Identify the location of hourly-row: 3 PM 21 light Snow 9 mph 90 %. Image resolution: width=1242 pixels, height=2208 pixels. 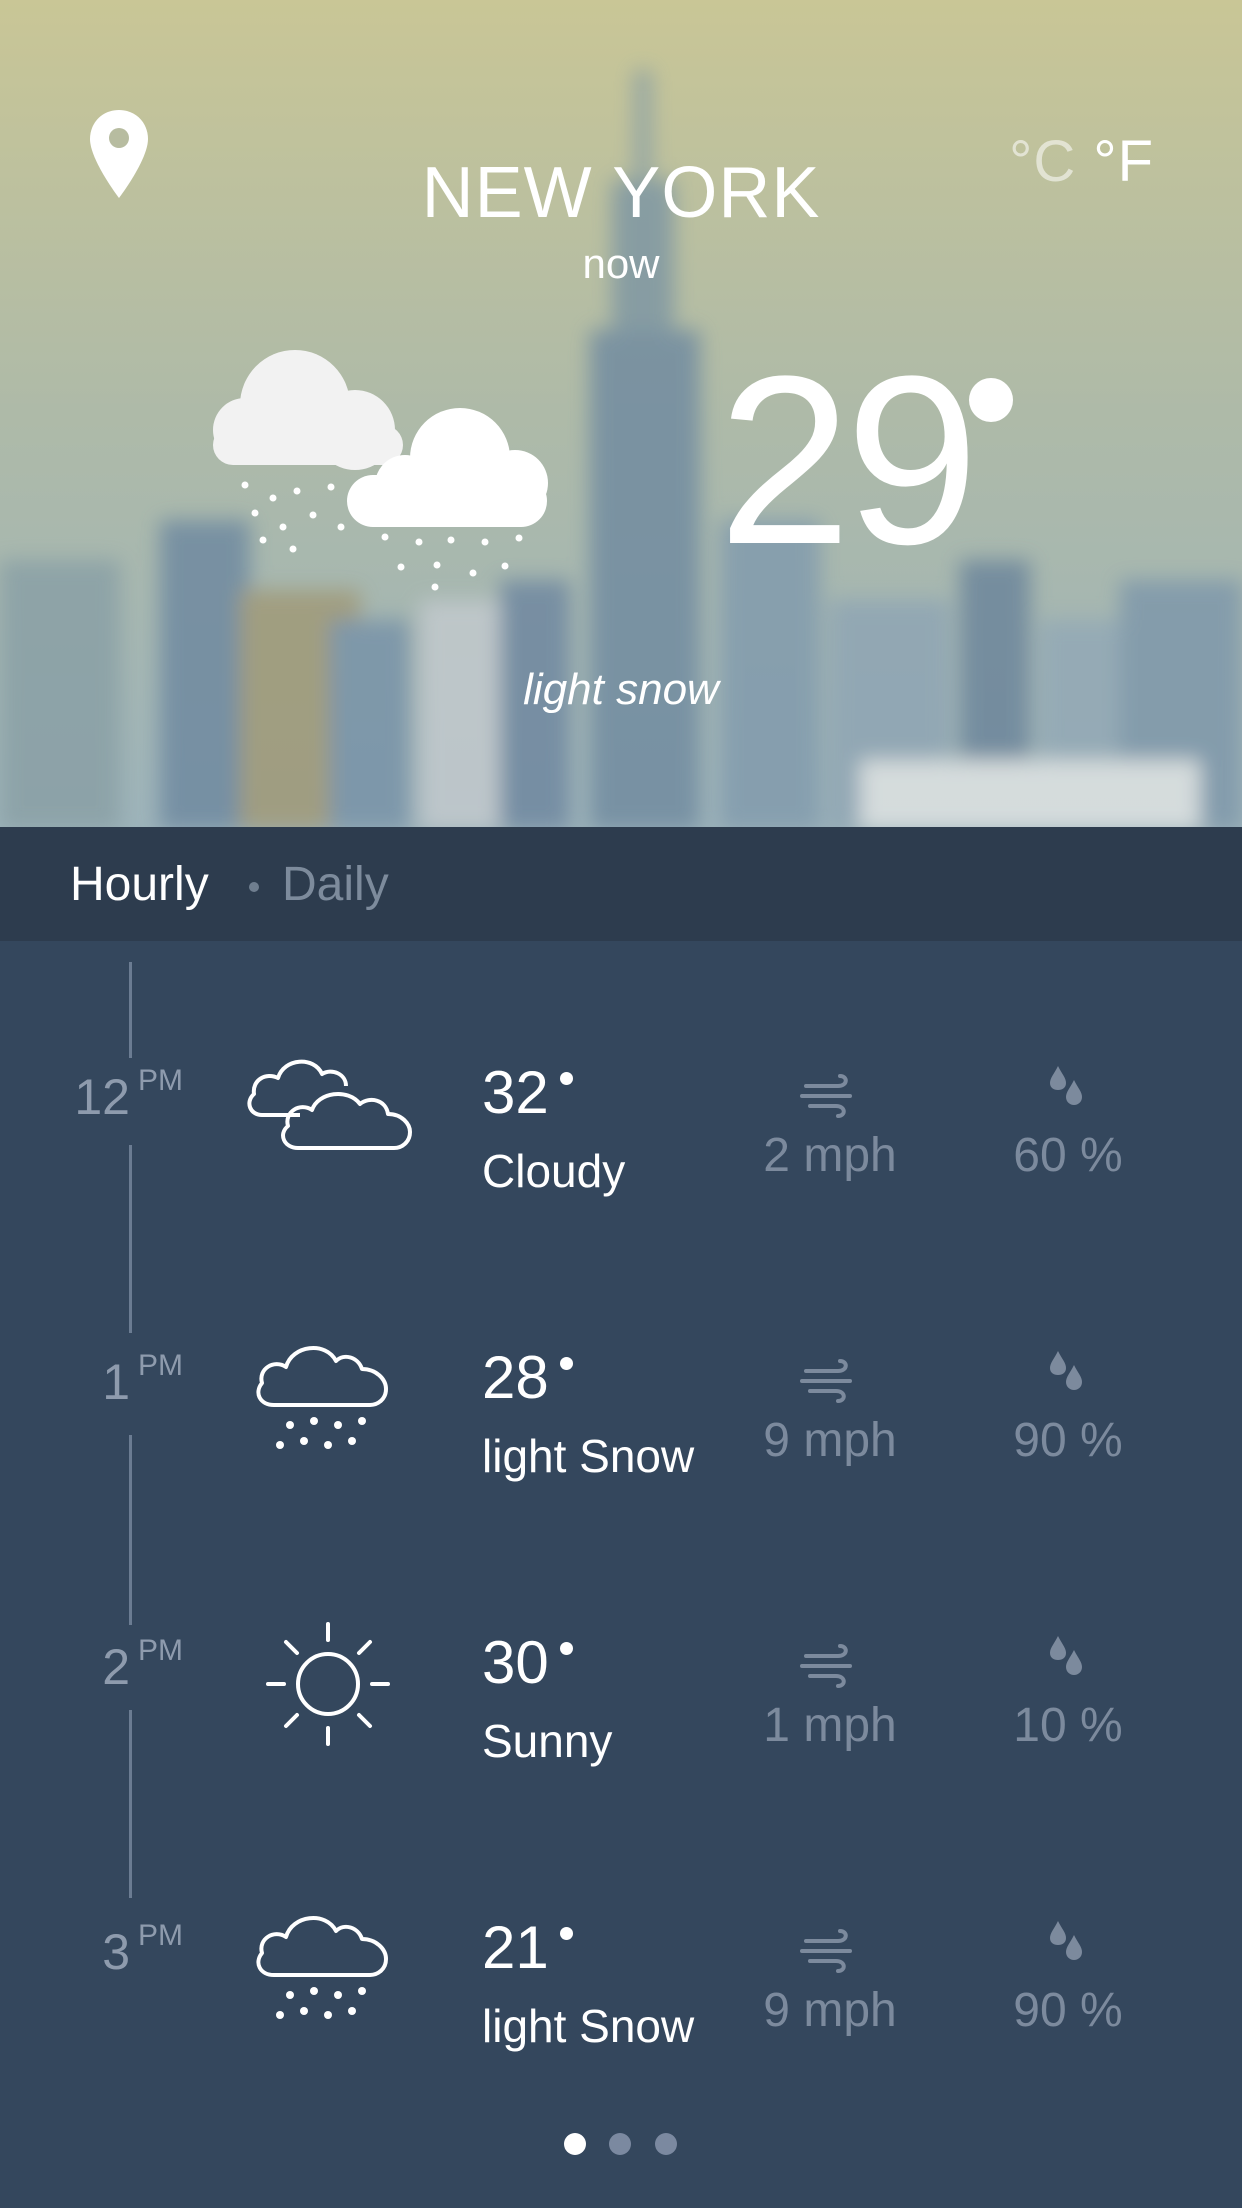
(621, 1995).